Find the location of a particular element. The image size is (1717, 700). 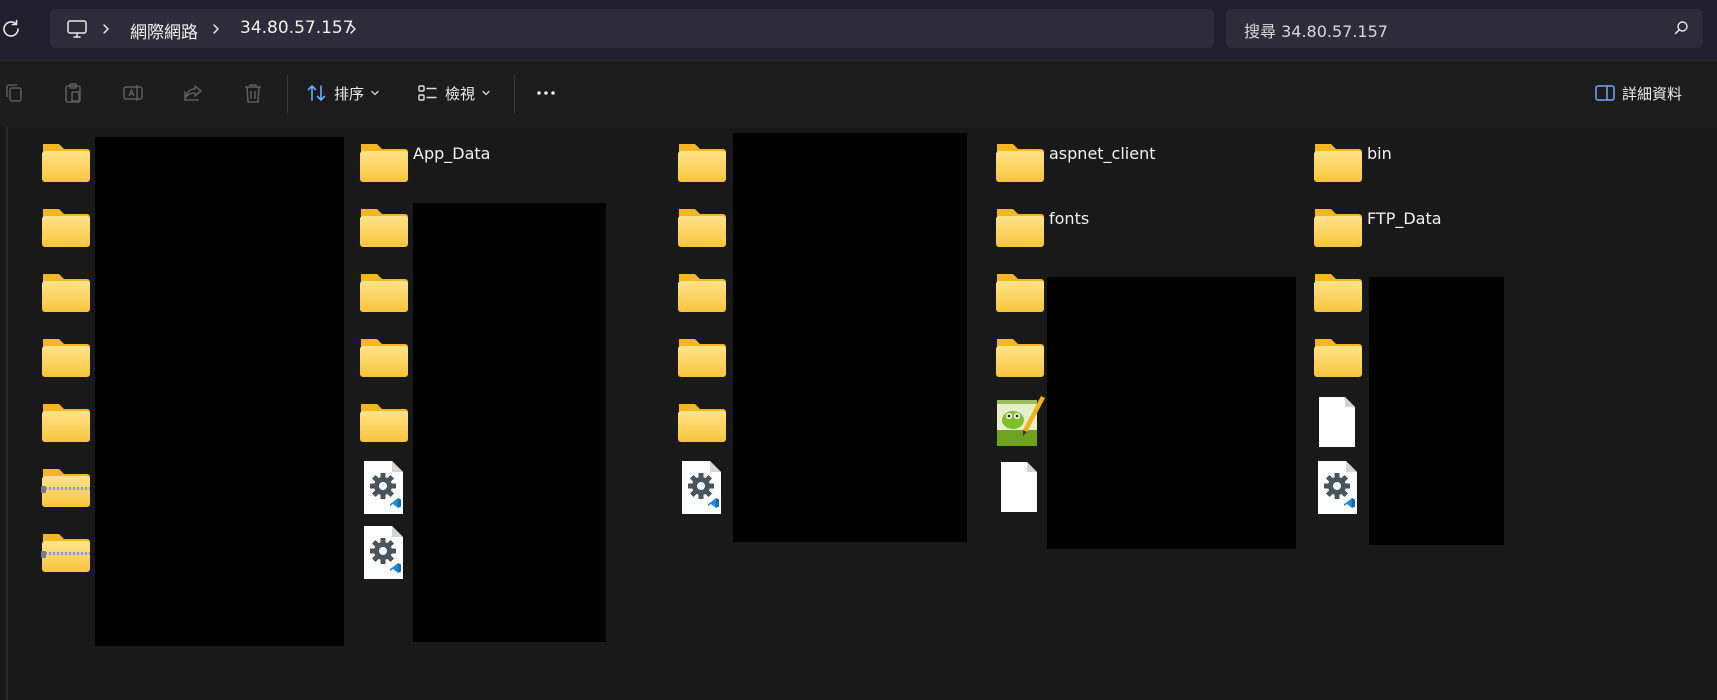

computer-icon is located at coordinates (77, 29).